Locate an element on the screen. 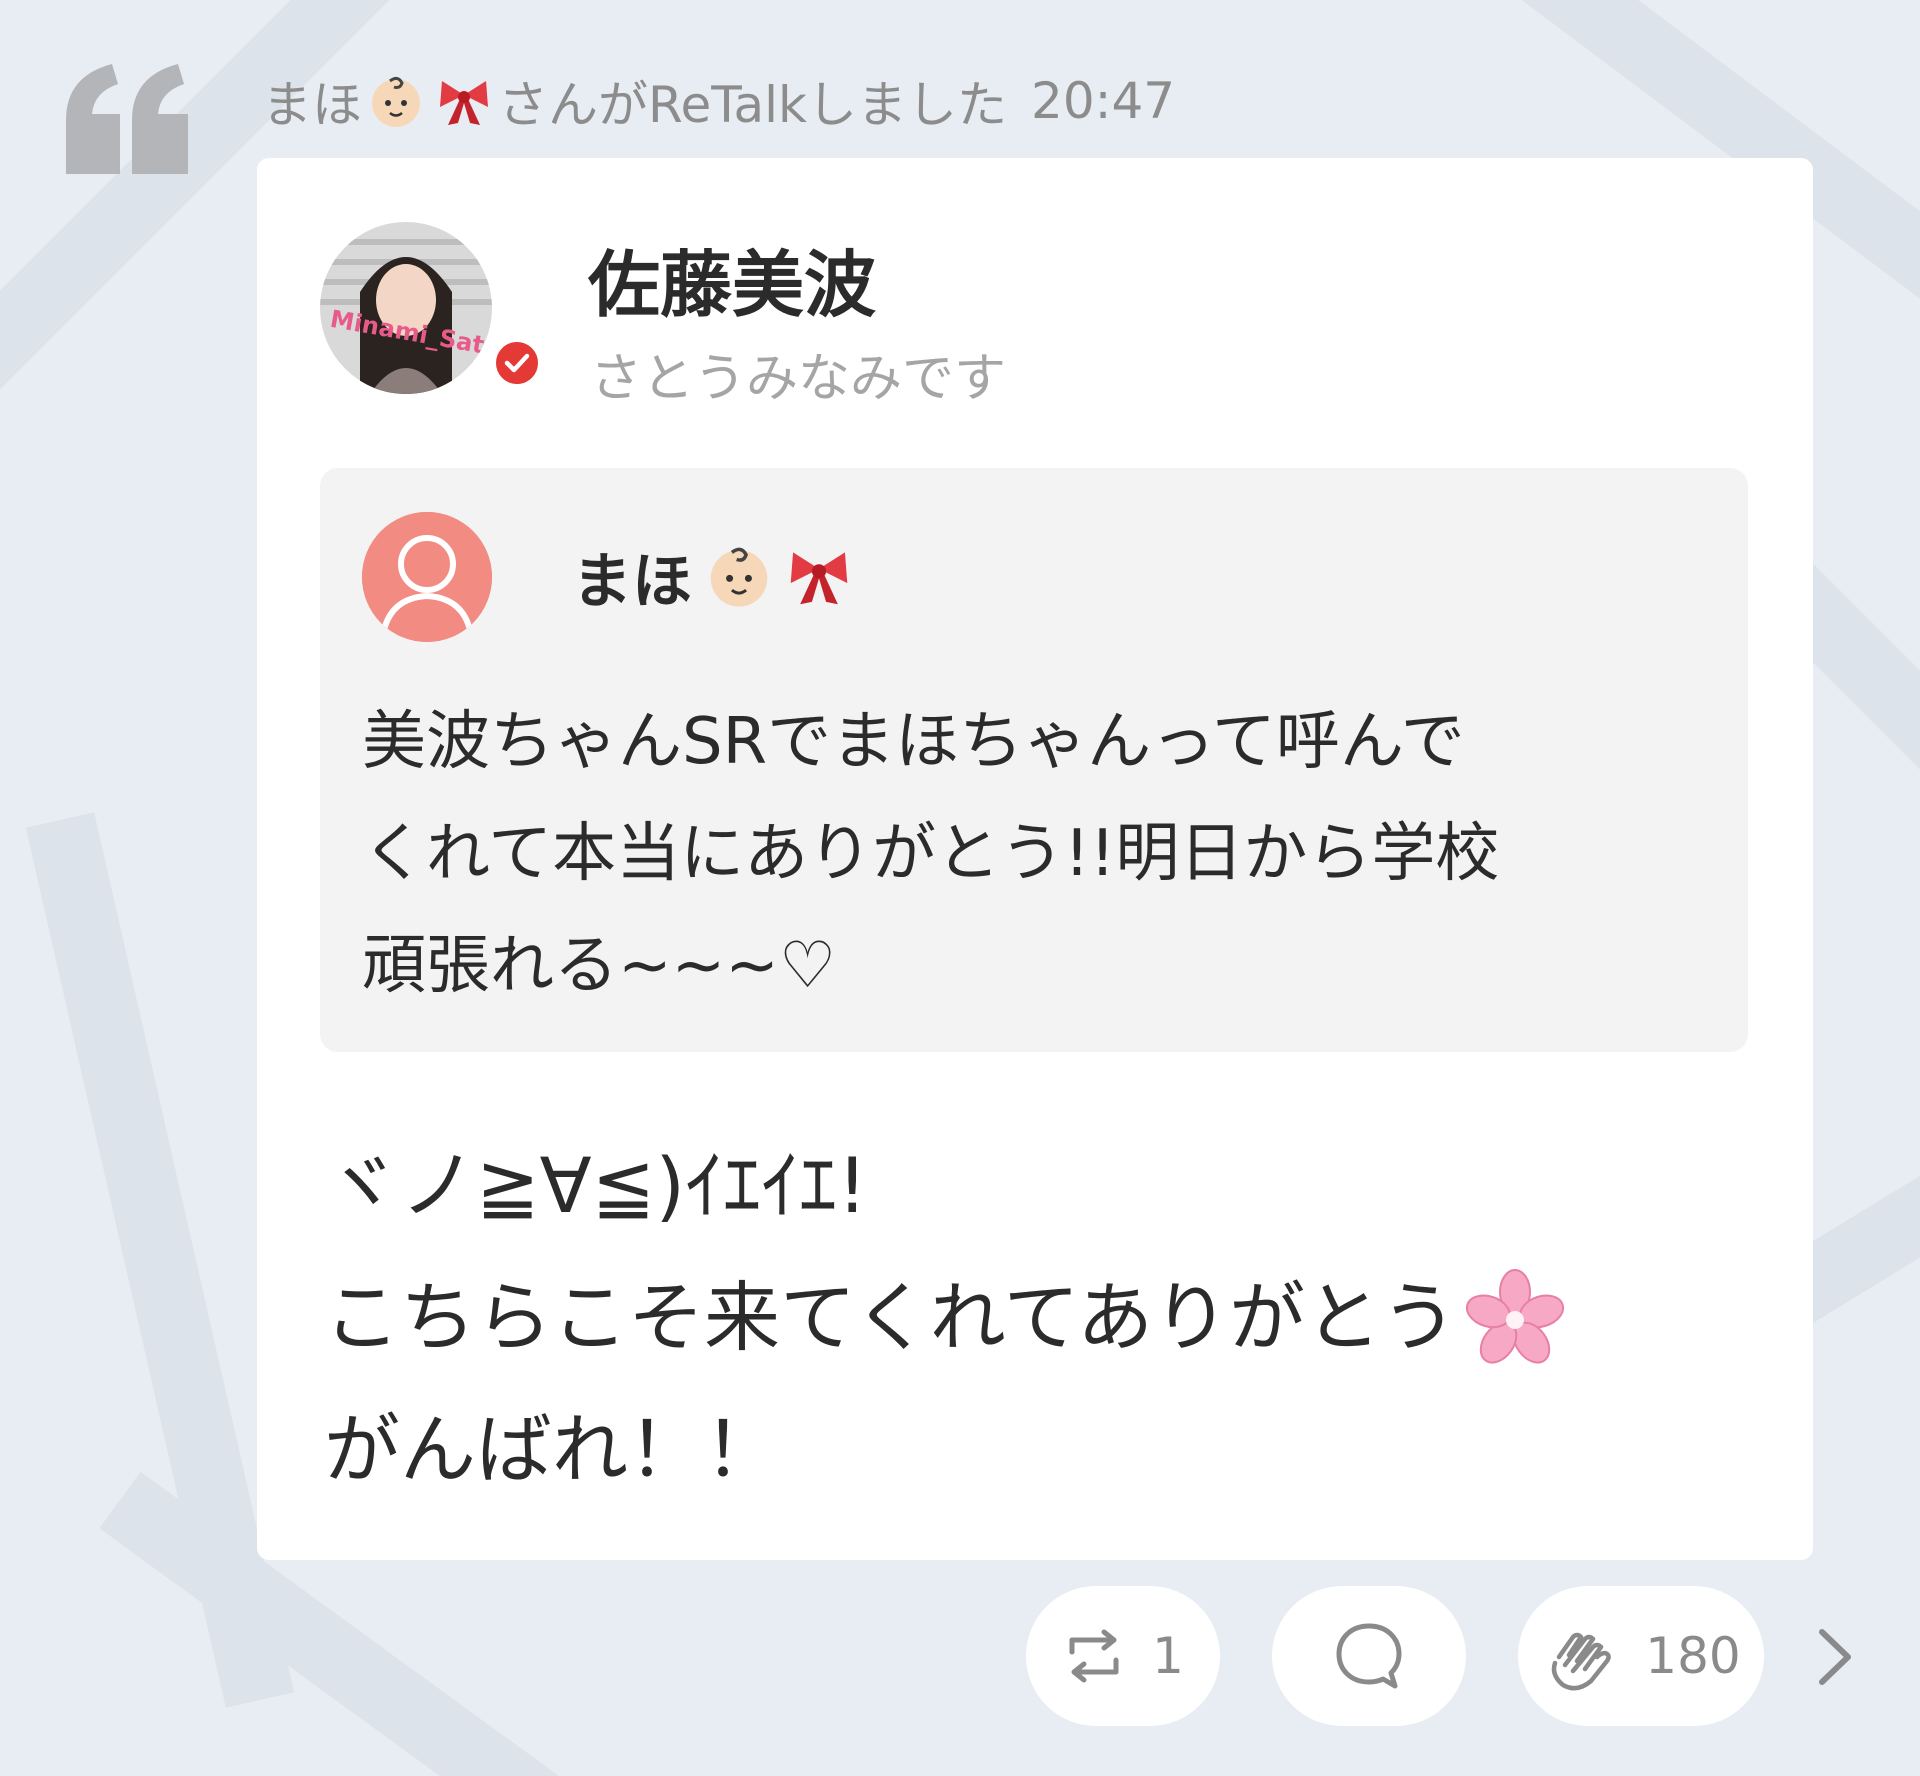 The image size is (1920, 1776). retalk-notice: まほ さんがReTalkしました 20:47 is located at coordinates (718, 101).